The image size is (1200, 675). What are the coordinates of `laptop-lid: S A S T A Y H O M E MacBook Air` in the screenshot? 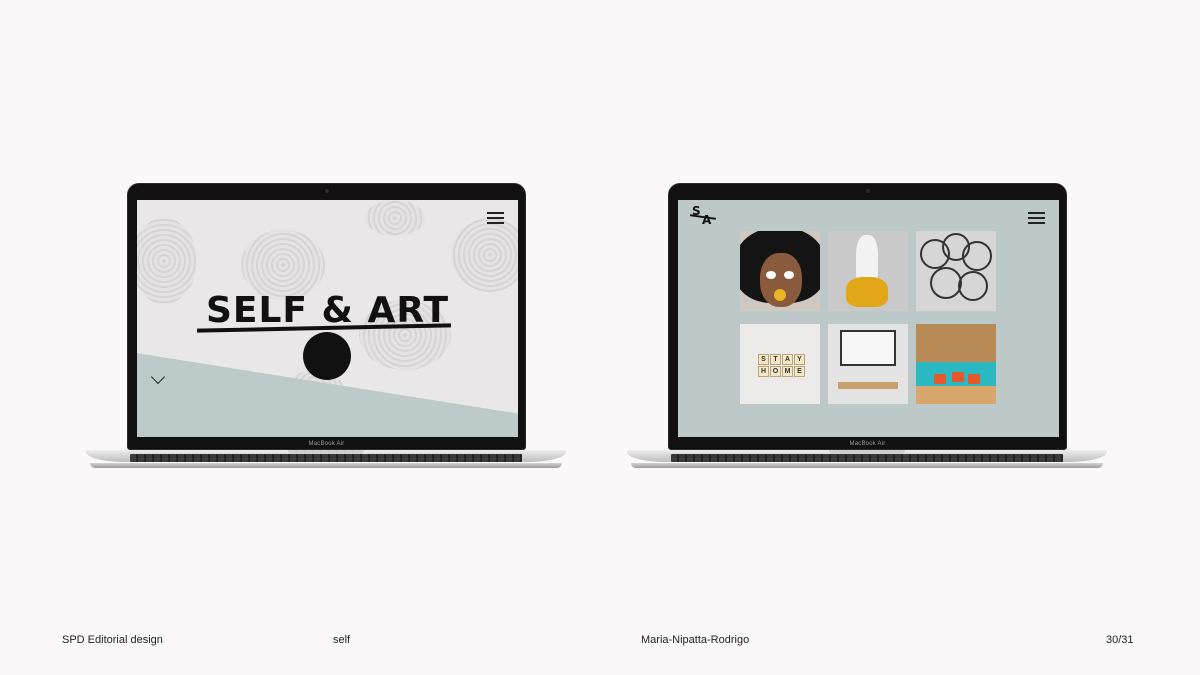 It's located at (867, 316).